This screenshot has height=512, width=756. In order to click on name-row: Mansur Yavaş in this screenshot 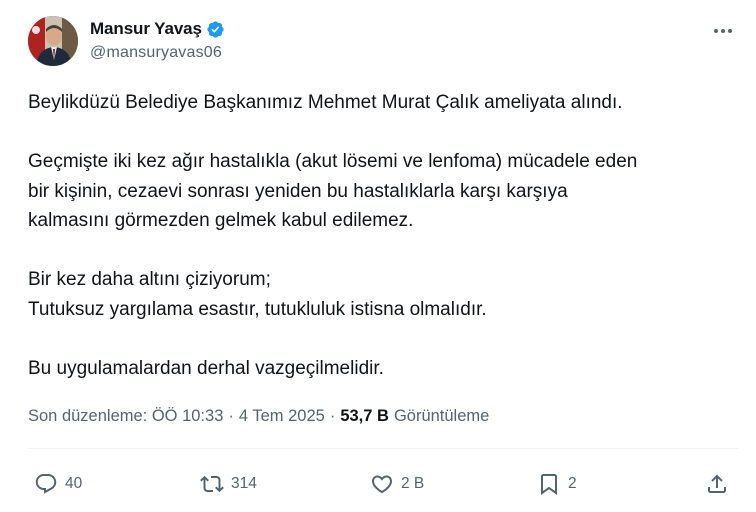, I will do `click(157, 29)`.